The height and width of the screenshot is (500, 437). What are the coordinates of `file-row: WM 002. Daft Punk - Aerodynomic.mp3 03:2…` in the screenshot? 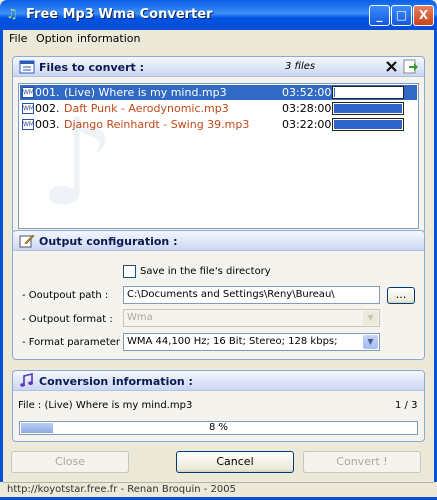 It's located at (218, 108).